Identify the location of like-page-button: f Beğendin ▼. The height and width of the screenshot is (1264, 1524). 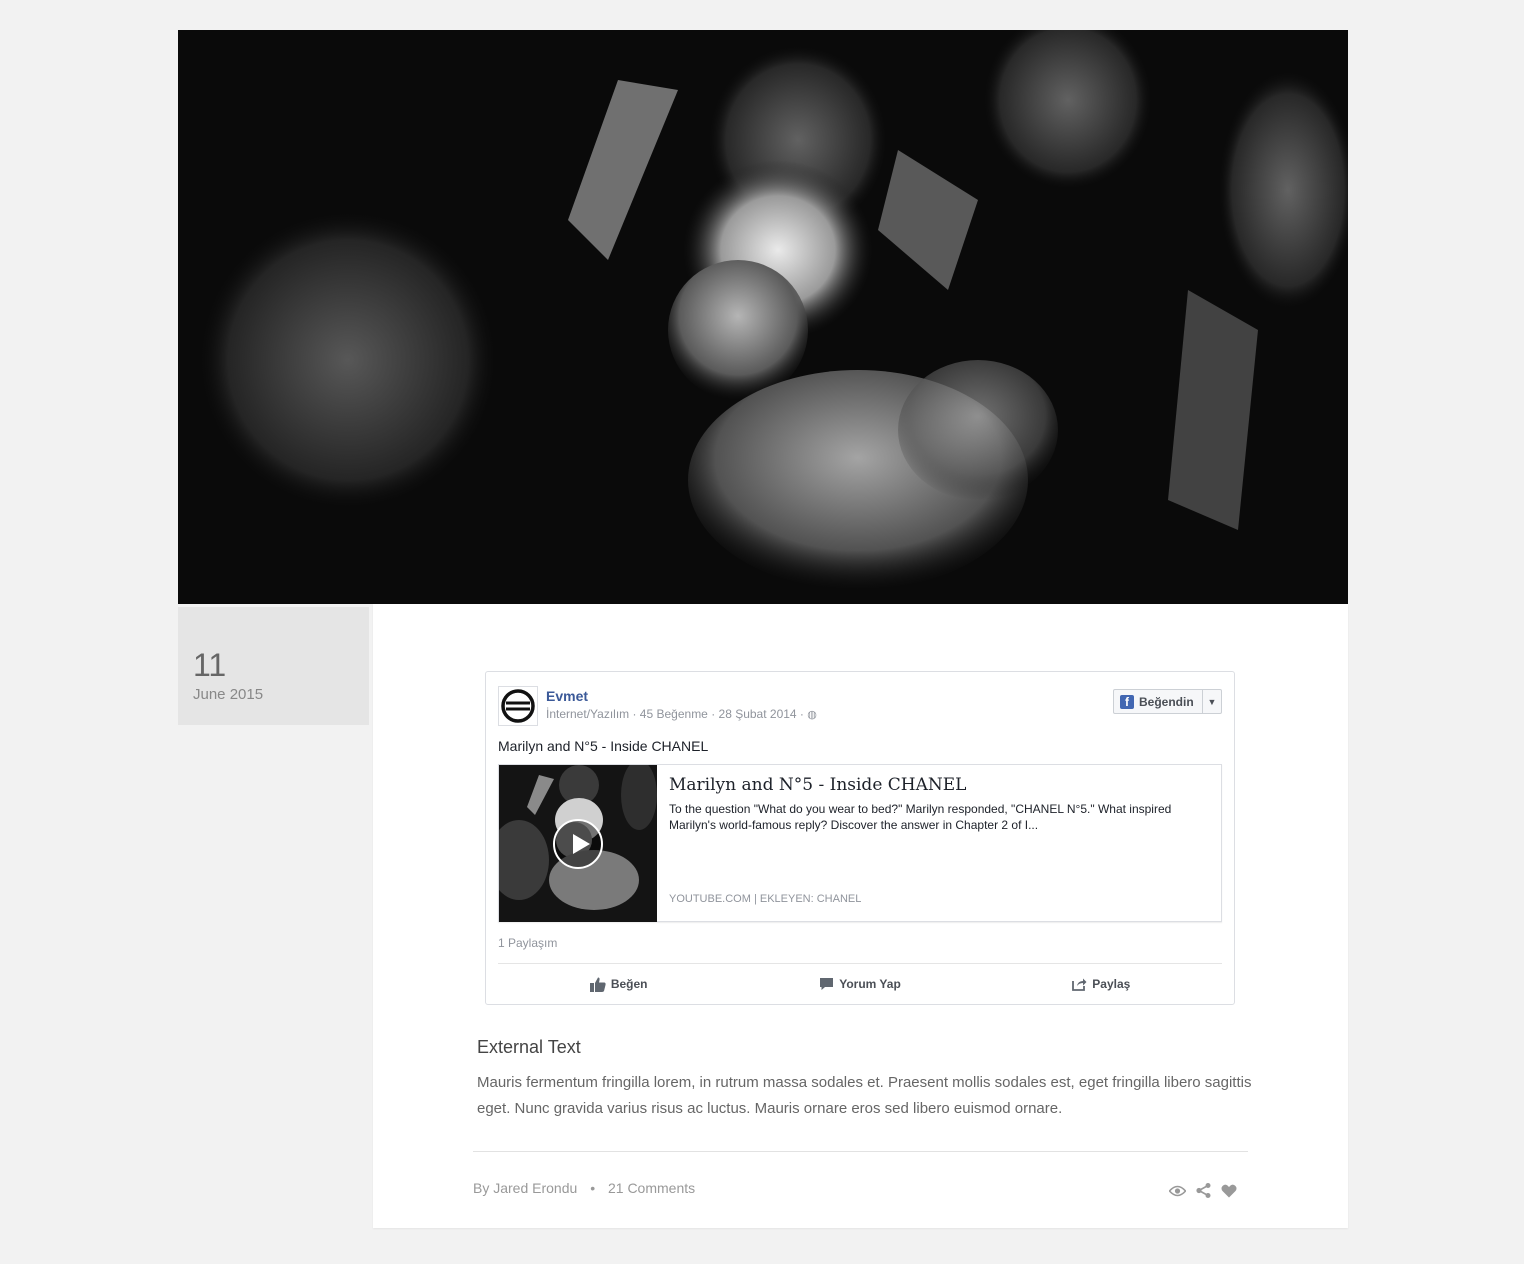
(1167, 701).